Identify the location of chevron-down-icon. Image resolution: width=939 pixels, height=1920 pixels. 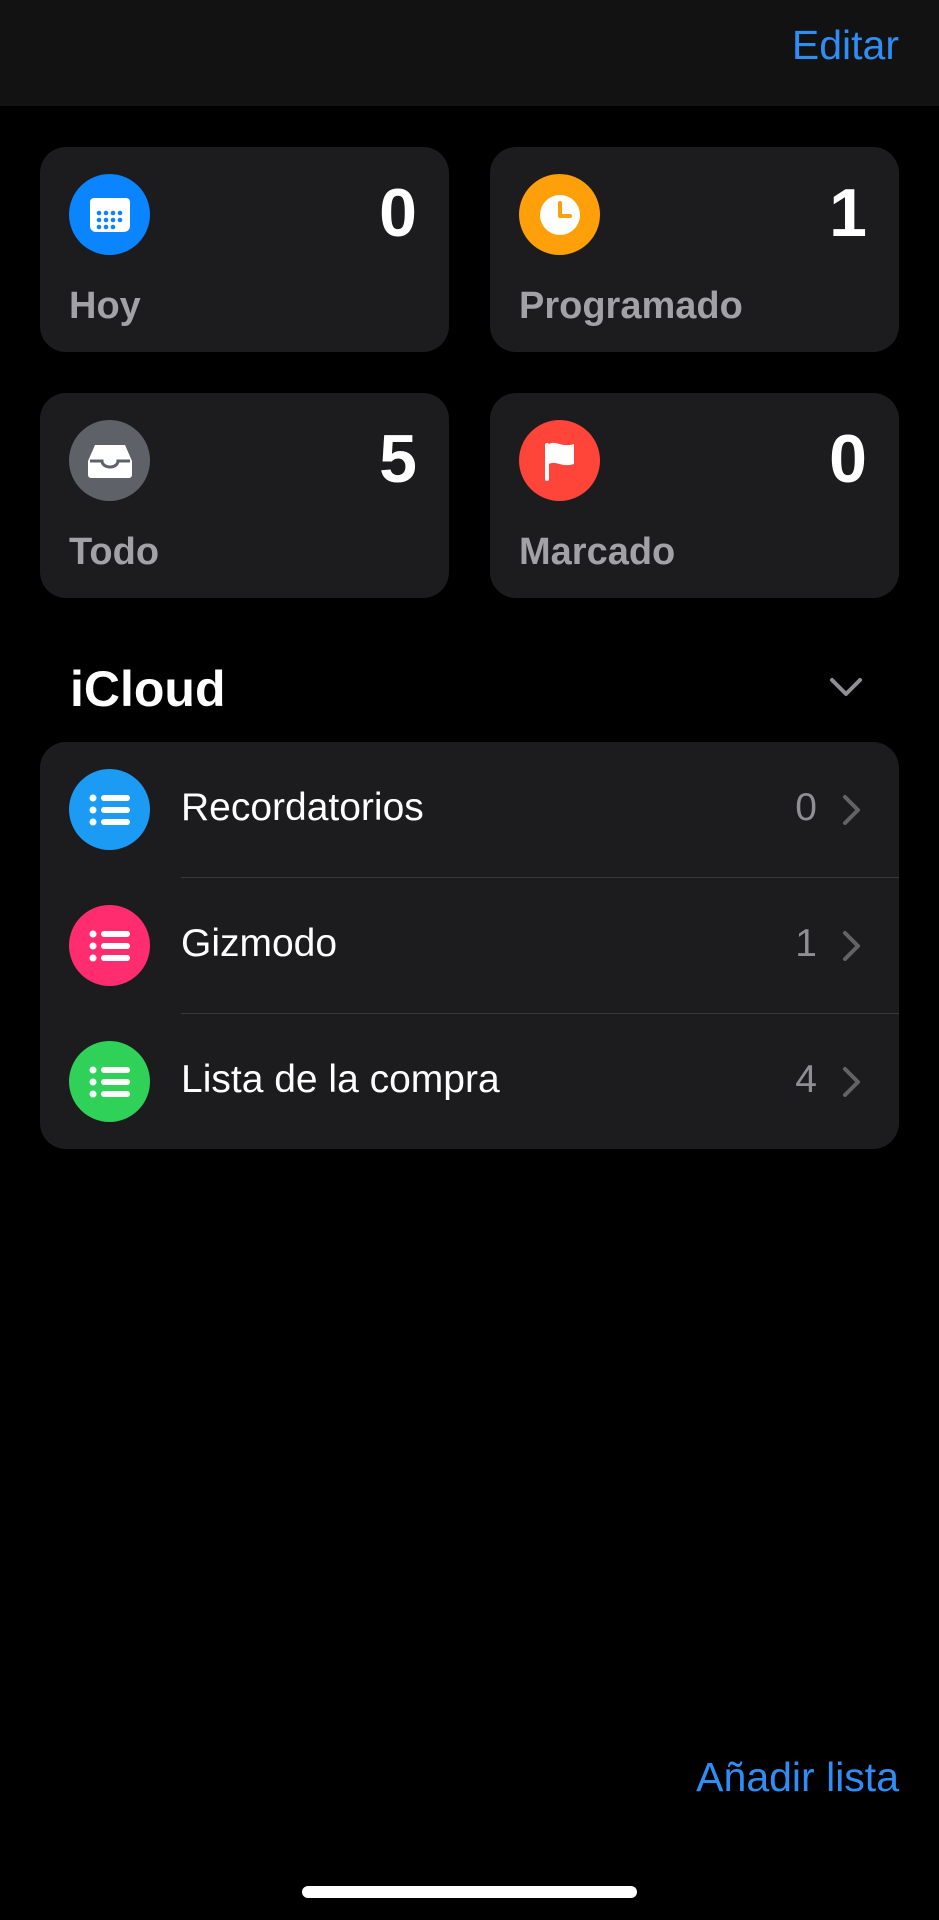
(846, 687).